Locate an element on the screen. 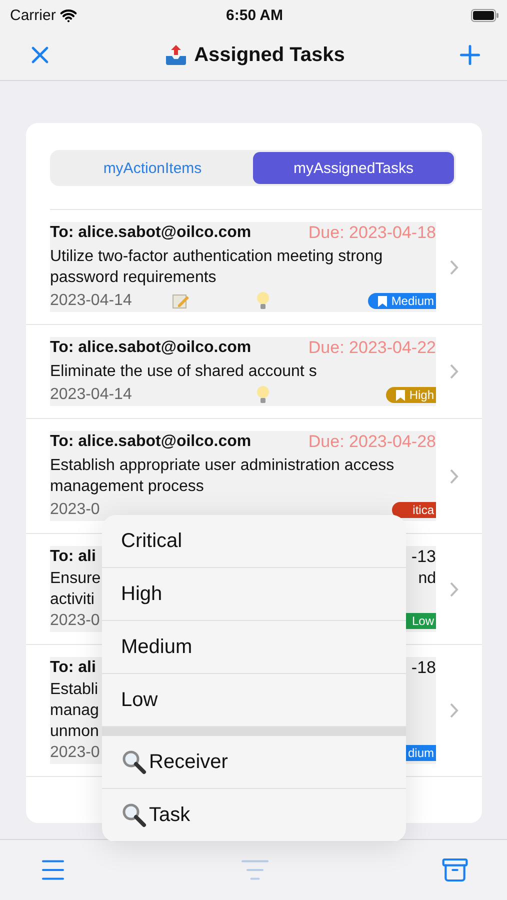 This screenshot has width=507, height=900. menu-item: Low is located at coordinates (254, 700).